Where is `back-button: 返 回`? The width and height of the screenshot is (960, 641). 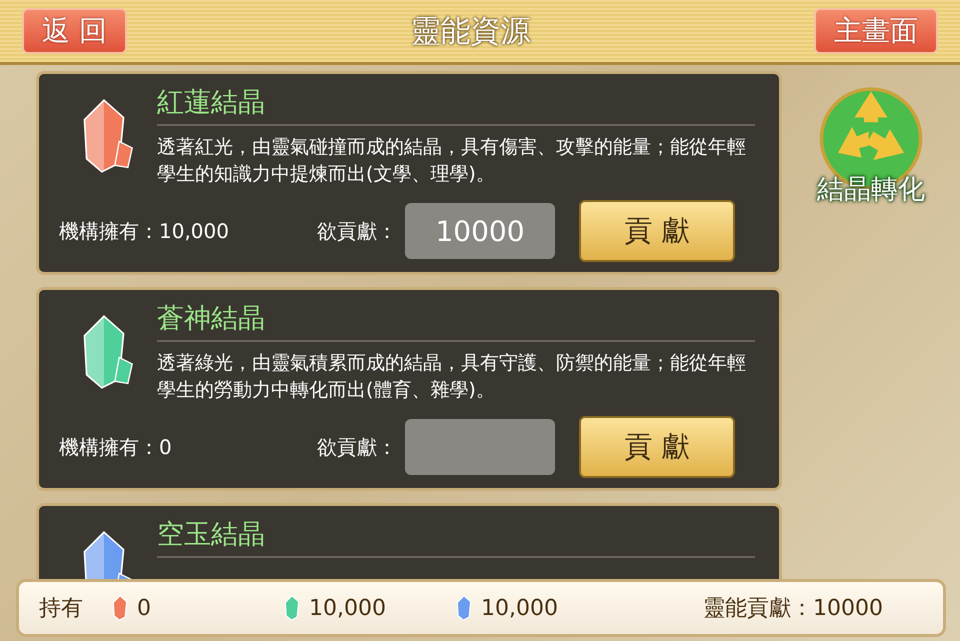 back-button: 返 回 is located at coordinates (74, 31).